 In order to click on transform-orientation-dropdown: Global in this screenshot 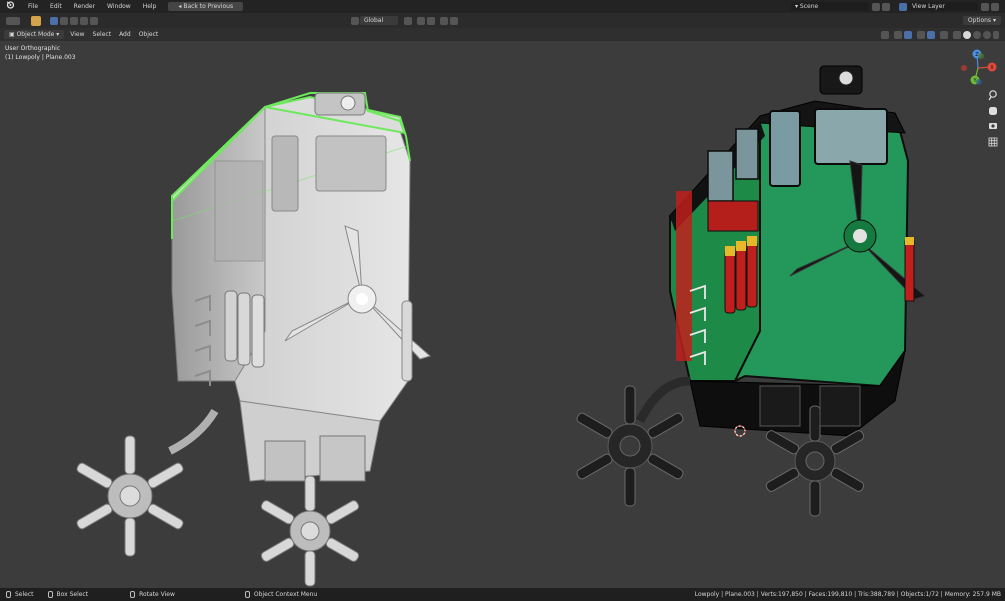, I will do `click(378, 20)`.